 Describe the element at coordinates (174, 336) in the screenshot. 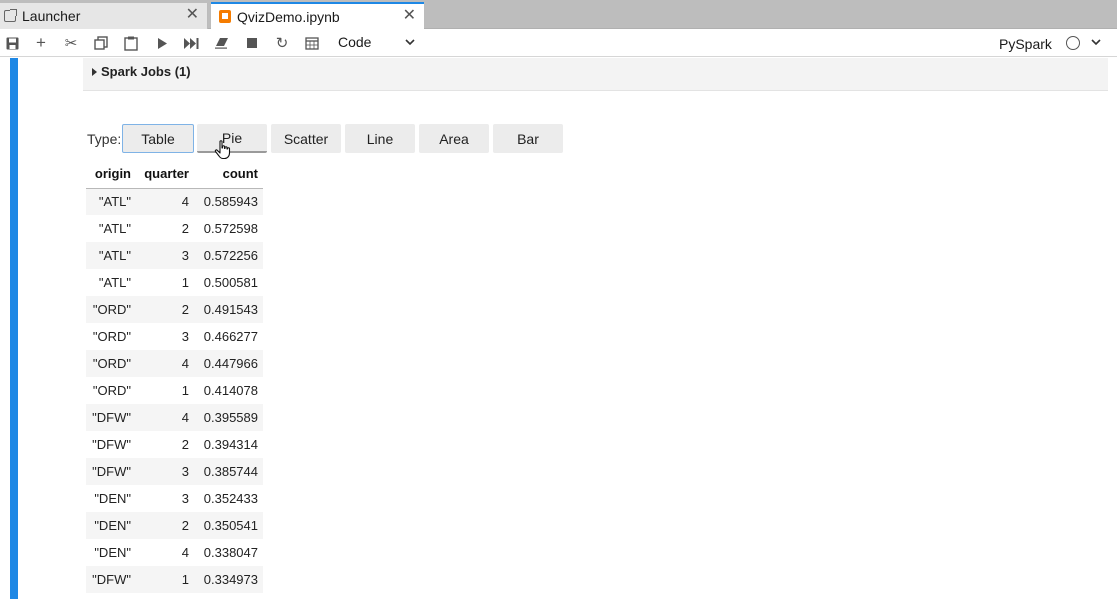

I see `table-row: "ORD" 3 0.466277` at that location.